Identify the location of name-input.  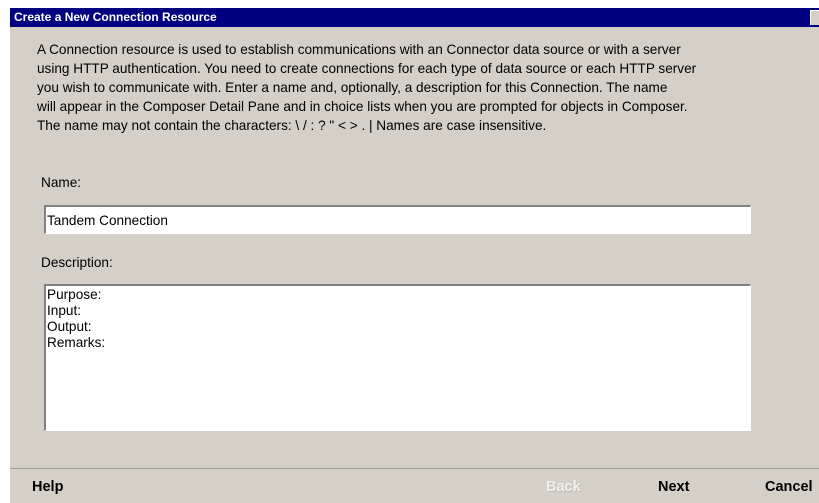
(397, 219).